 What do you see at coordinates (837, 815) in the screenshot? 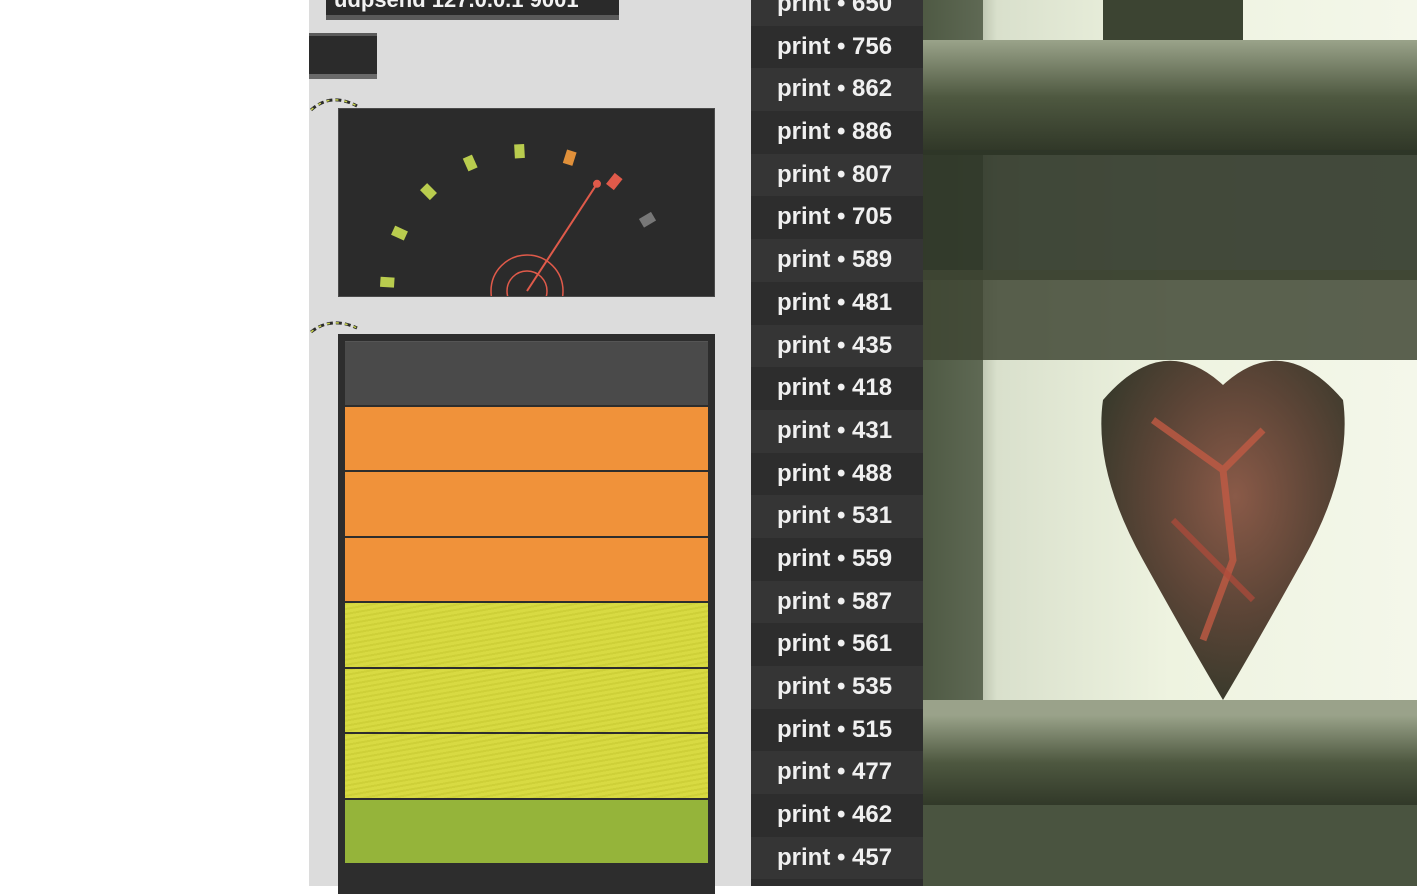
I see `console-line: print • 462` at bounding box center [837, 815].